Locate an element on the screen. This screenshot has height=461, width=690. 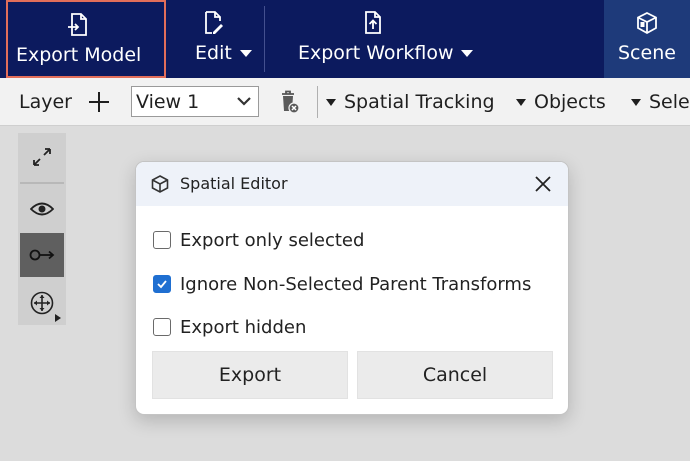
export-hidden-option: Export hidden is located at coordinates (229, 327).